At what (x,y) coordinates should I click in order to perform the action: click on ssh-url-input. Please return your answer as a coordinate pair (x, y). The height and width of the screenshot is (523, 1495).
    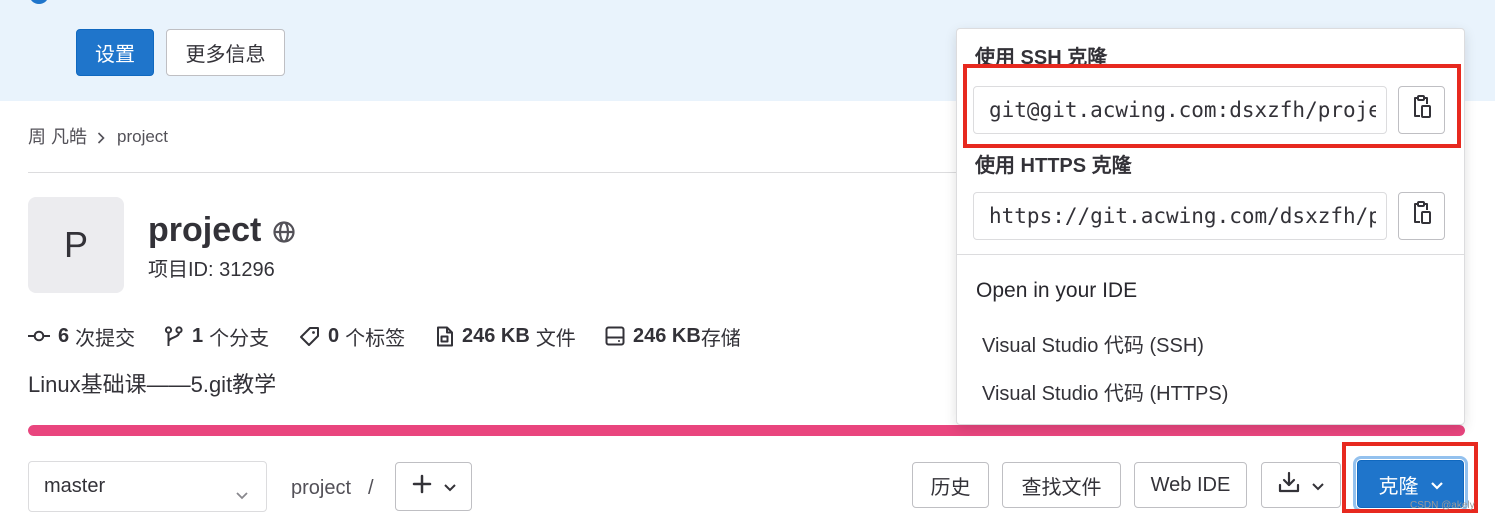
    Looking at the image, I should click on (1180, 110).